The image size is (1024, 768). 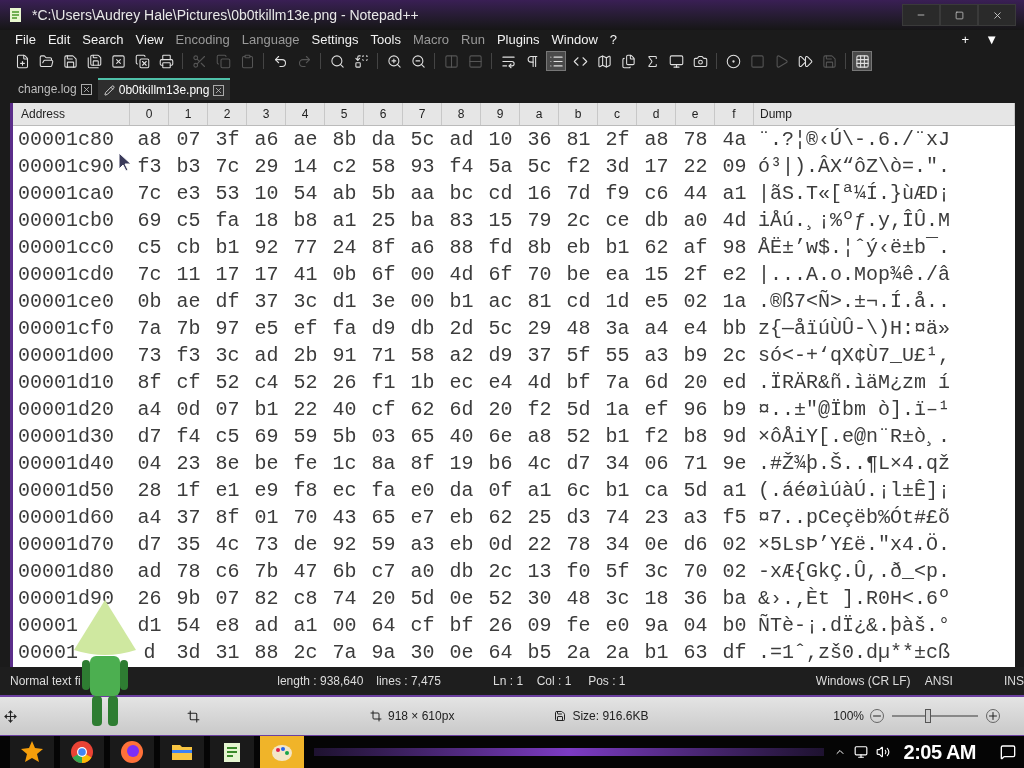 I want to click on byte-cell-text: 20, so click(x=500, y=409).